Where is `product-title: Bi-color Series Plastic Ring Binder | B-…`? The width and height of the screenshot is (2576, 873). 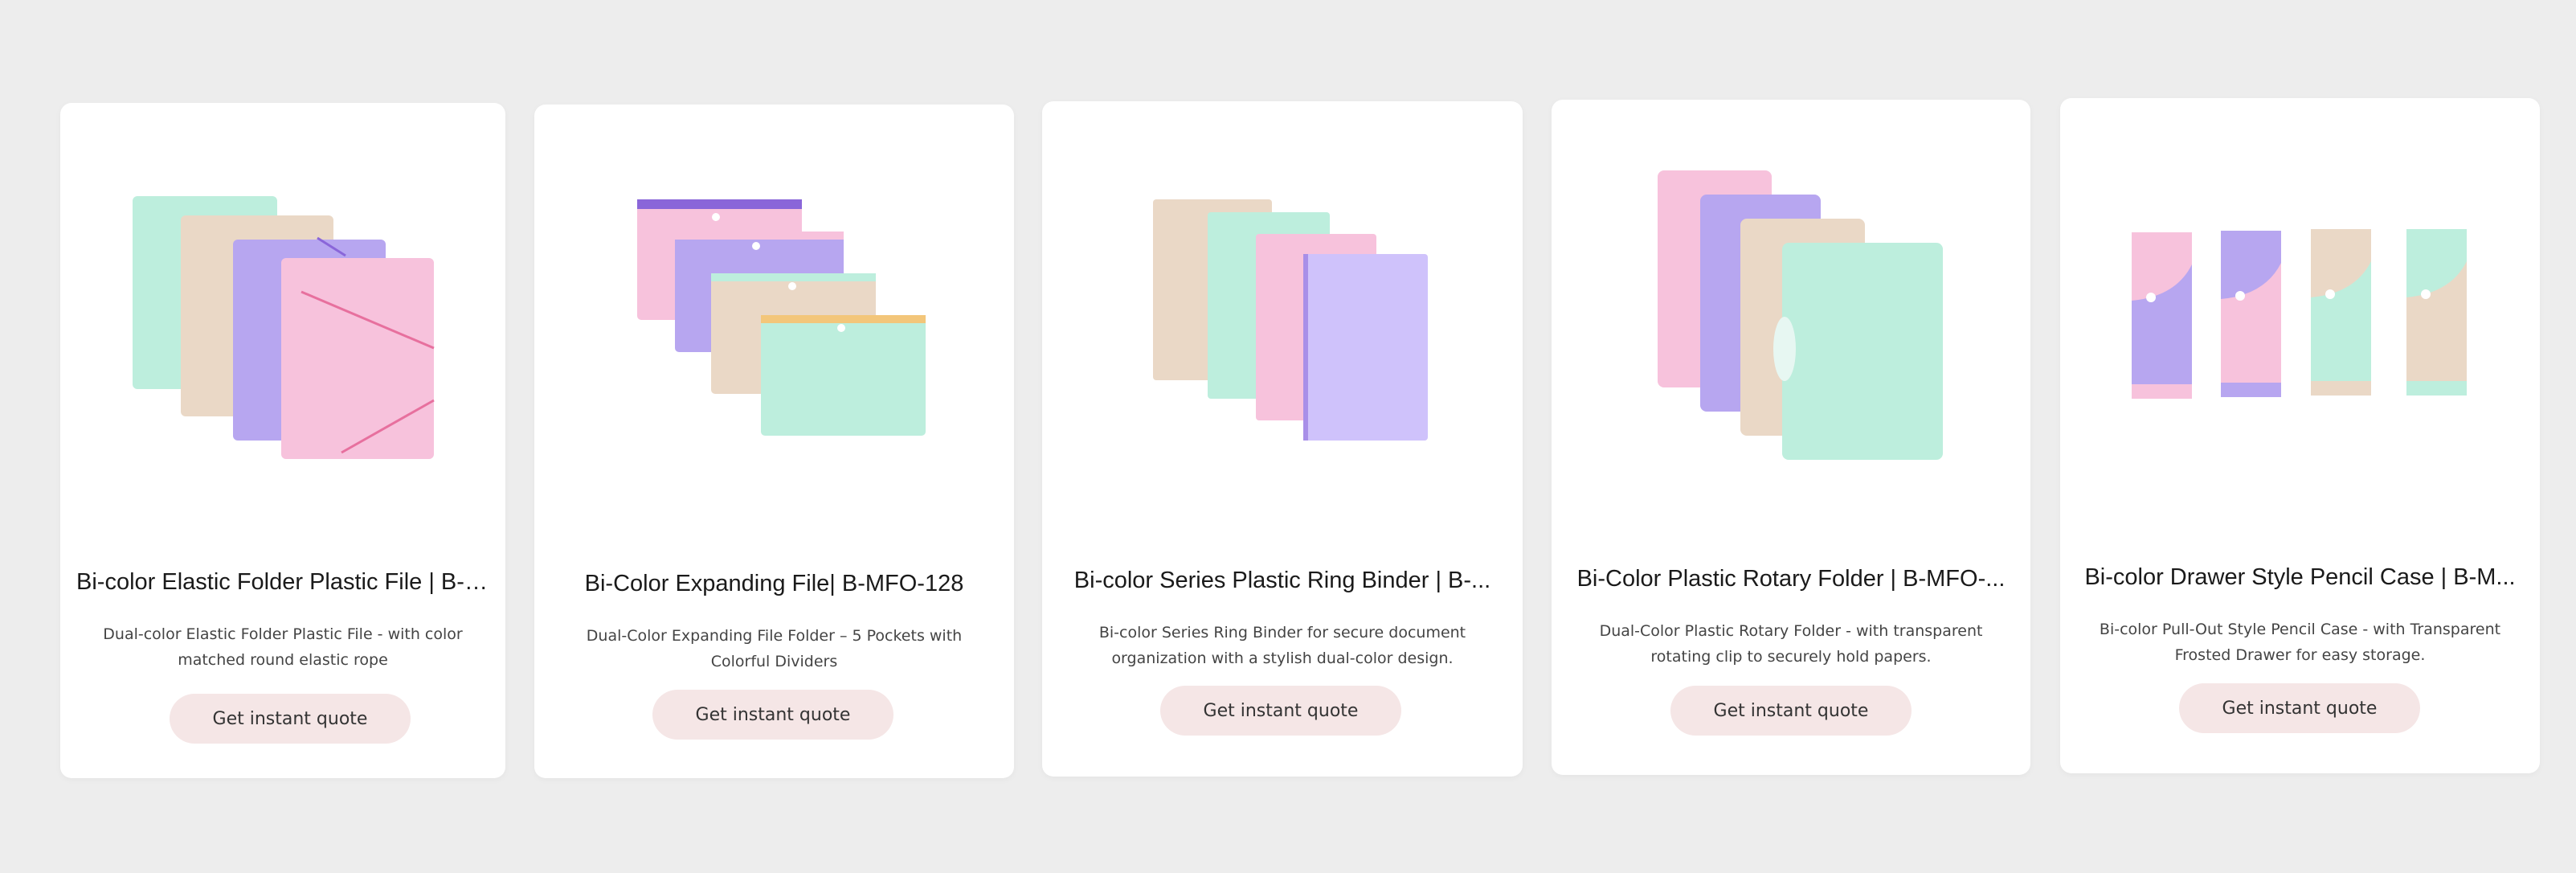
product-title: Bi-color Series Plastic Ring Binder | B-… is located at coordinates (1282, 581).